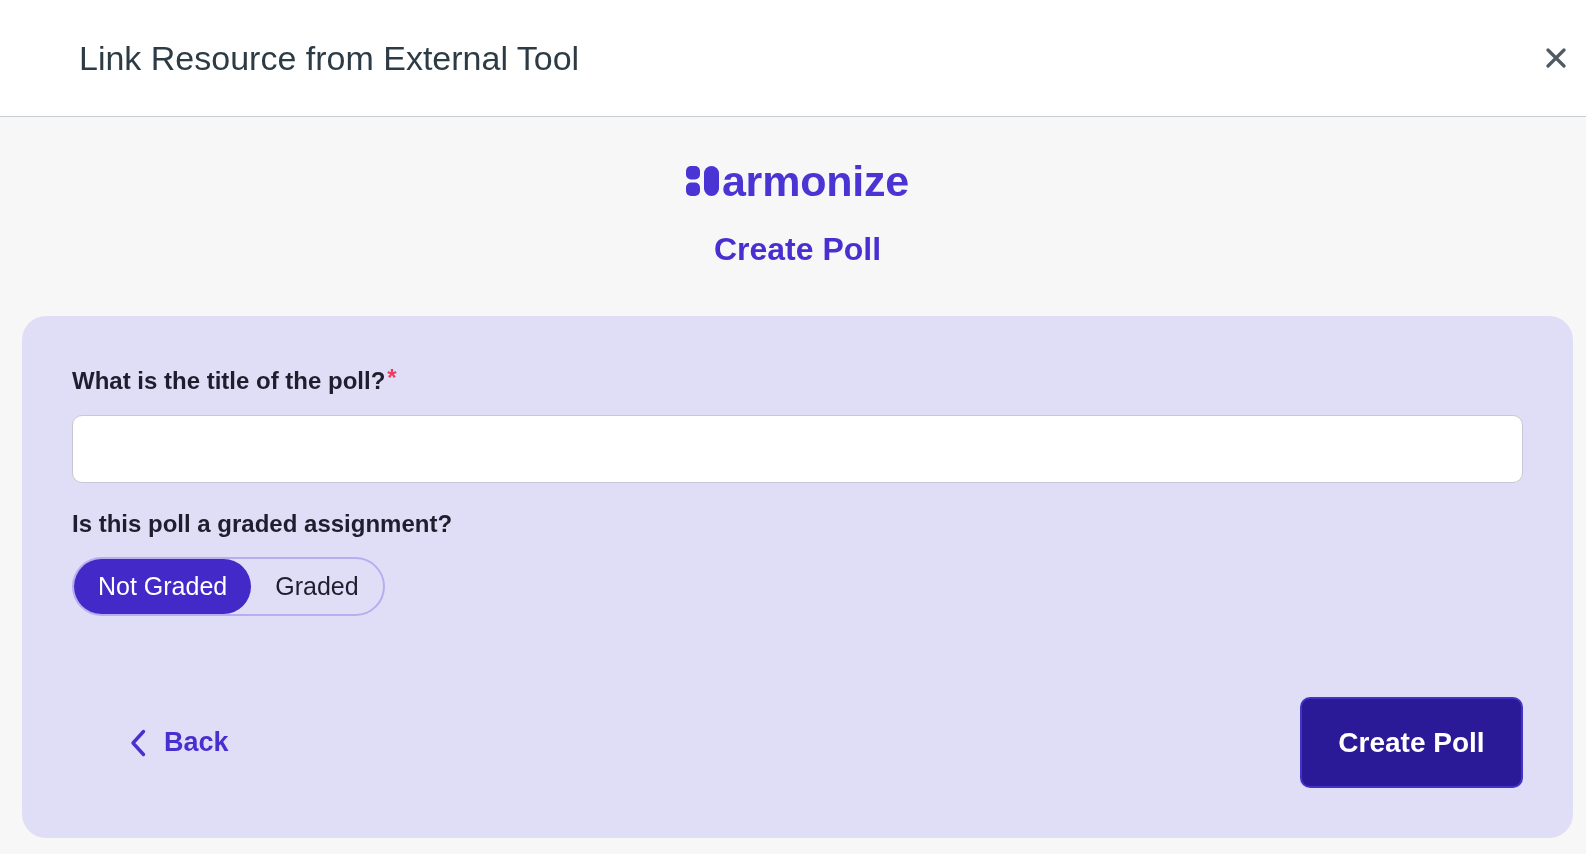  I want to click on required-asterisk: *, so click(392, 378).